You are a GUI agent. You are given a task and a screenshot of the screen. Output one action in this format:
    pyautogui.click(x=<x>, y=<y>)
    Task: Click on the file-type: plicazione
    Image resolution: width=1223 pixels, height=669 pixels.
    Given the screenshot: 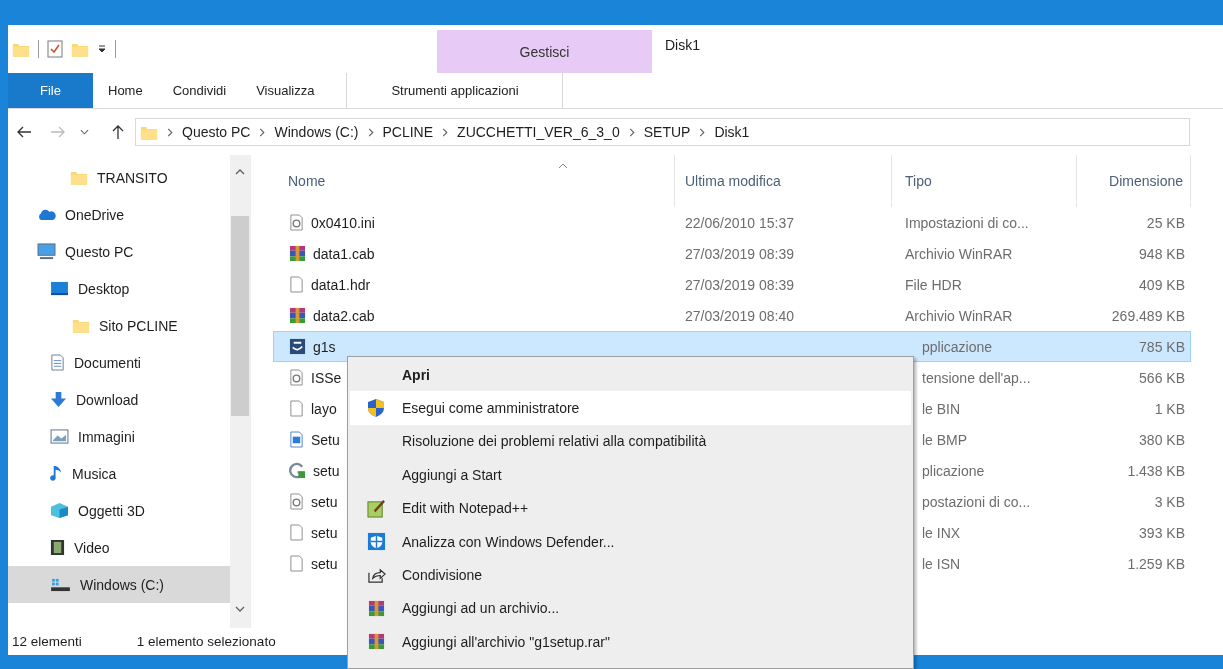 What is the action you would take?
    pyautogui.click(x=953, y=470)
    